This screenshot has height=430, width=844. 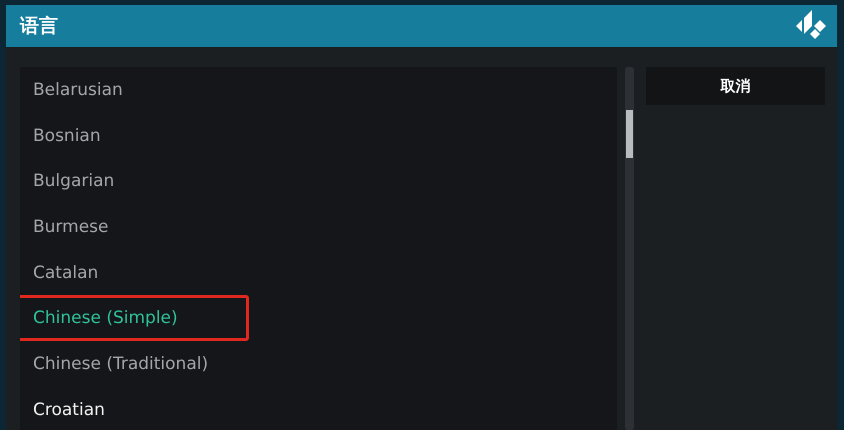 I want to click on language-item: Bosnian, so click(x=318, y=135).